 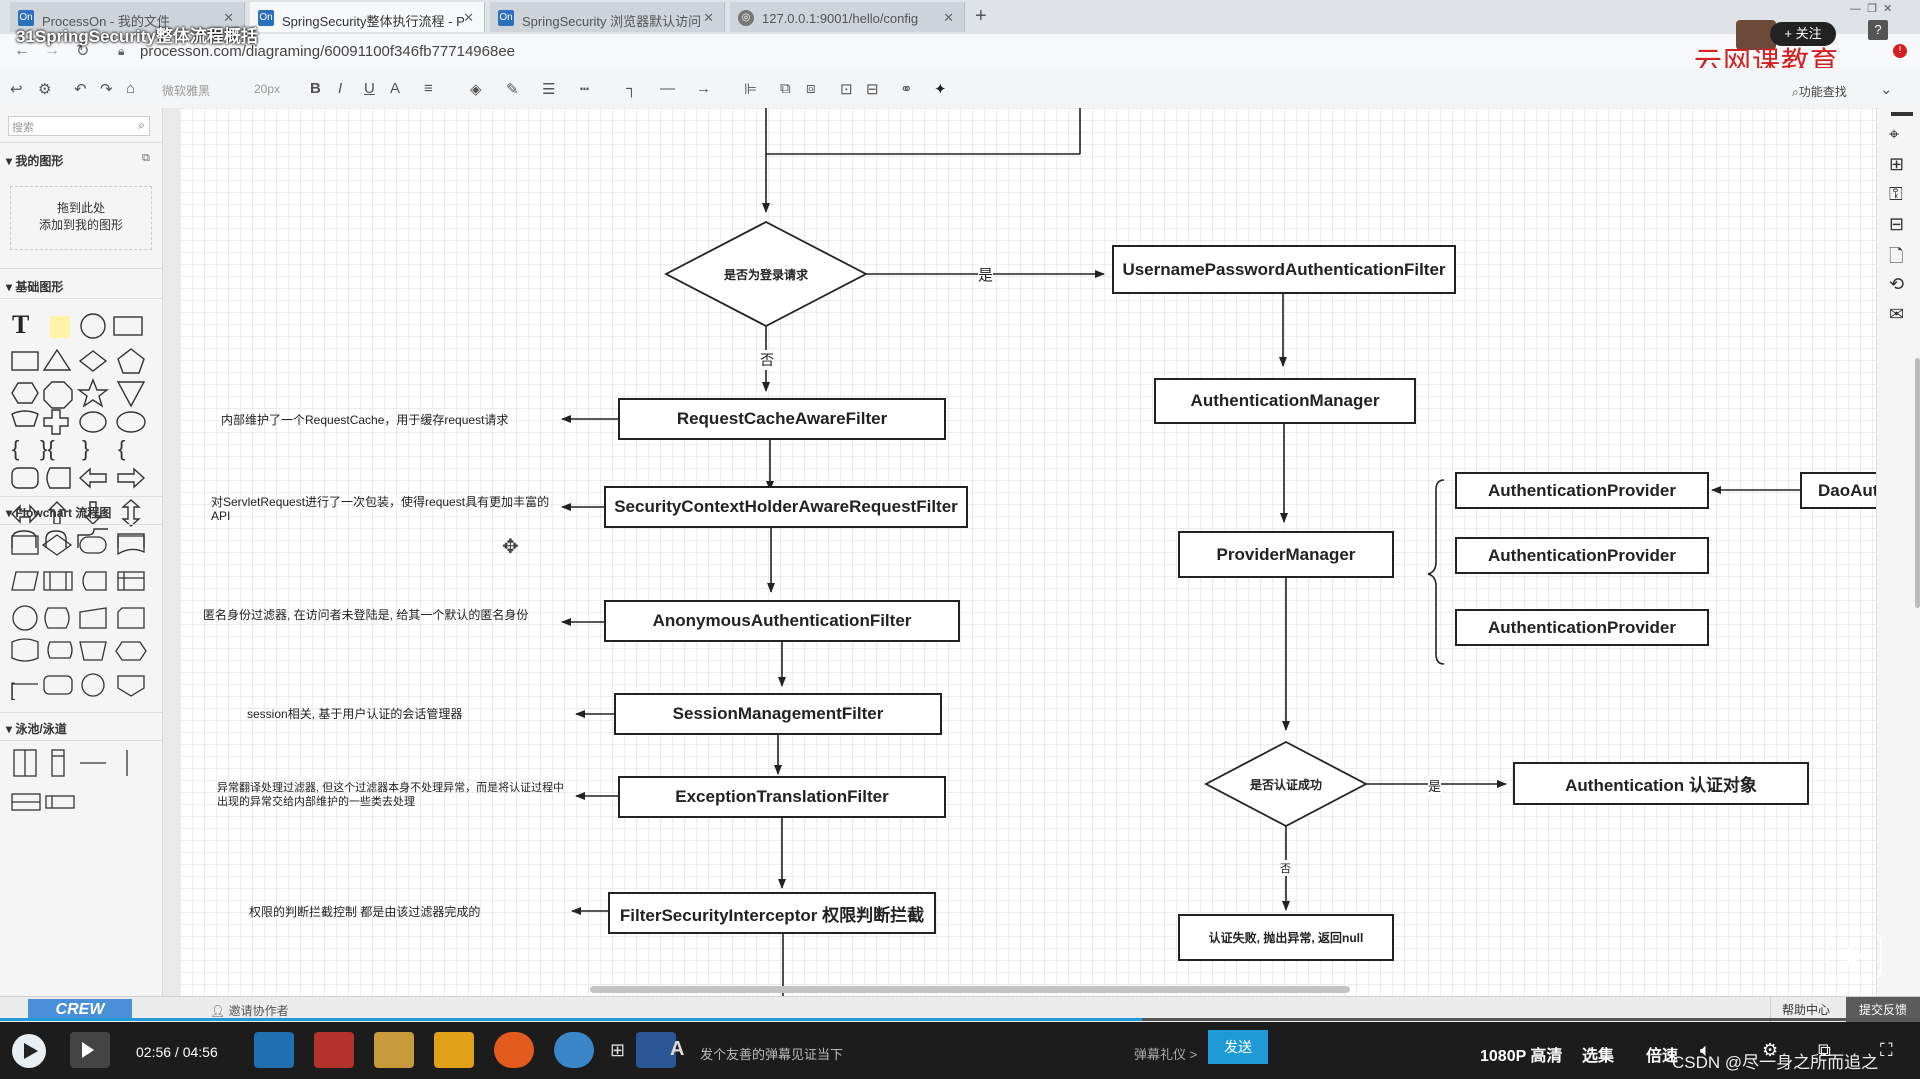 What do you see at coordinates (1854, 956) in the screenshot?
I see `play-overlay-icon` at bounding box center [1854, 956].